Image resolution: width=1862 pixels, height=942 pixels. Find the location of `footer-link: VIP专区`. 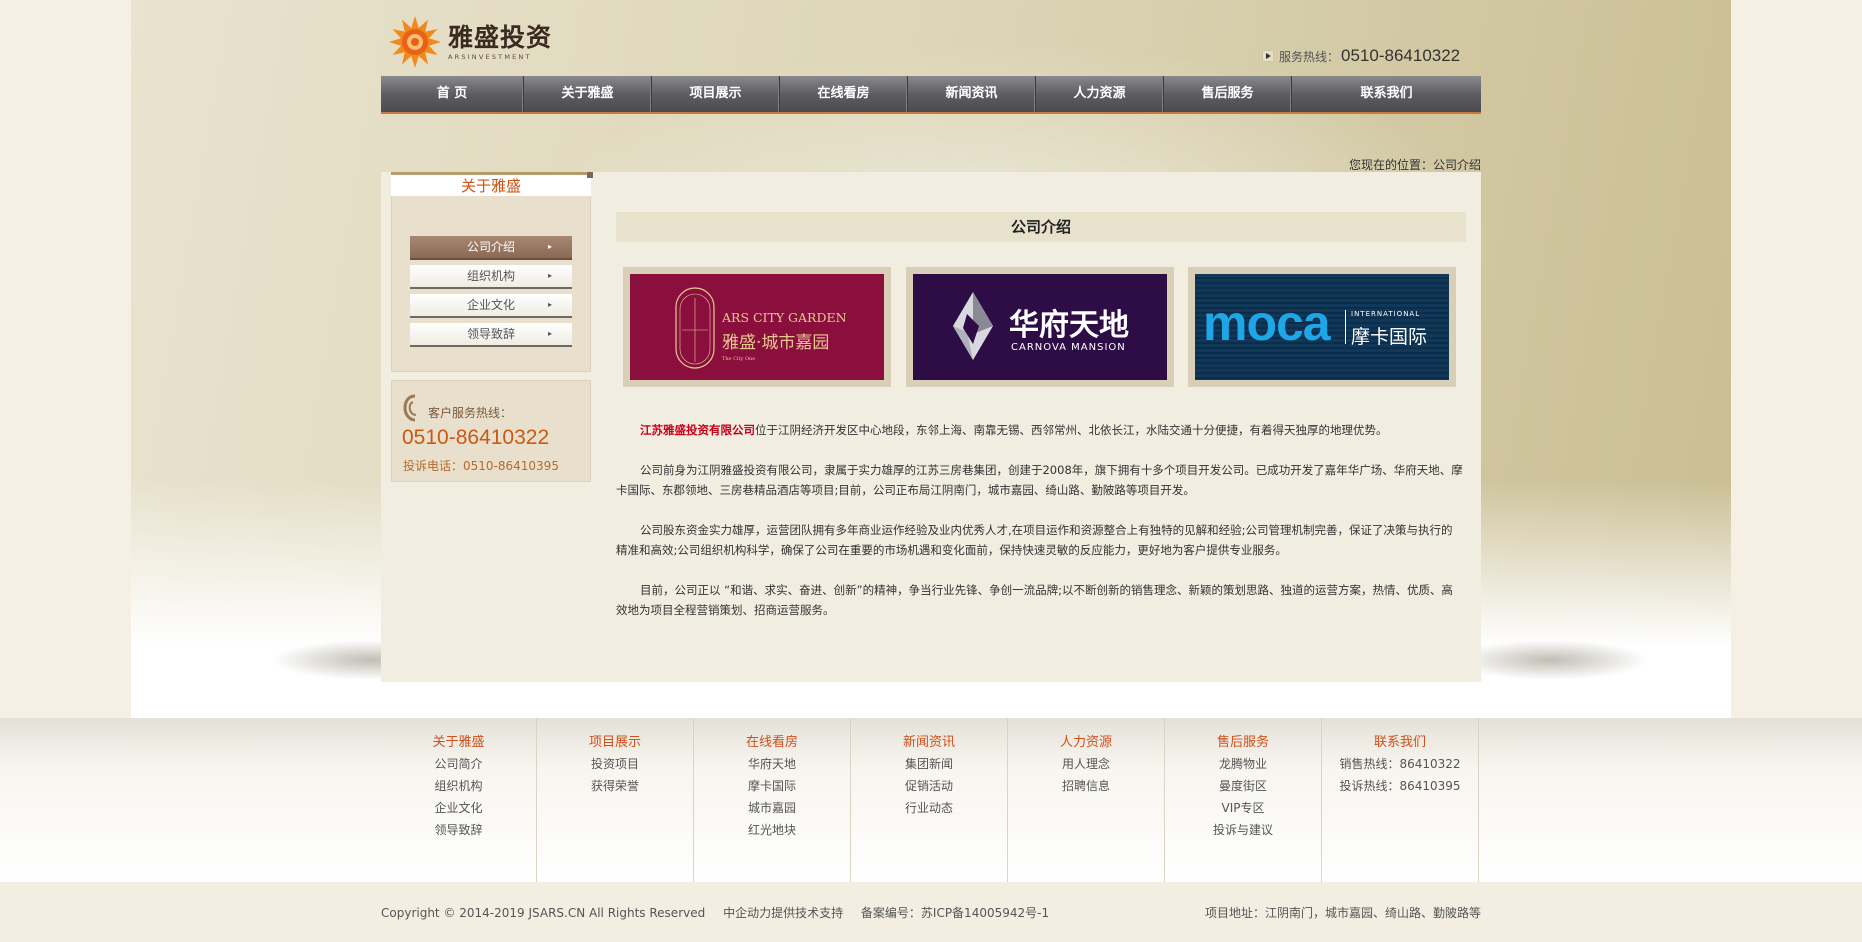

footer-link: VIP专区 is located at coordinates (1243, 808).